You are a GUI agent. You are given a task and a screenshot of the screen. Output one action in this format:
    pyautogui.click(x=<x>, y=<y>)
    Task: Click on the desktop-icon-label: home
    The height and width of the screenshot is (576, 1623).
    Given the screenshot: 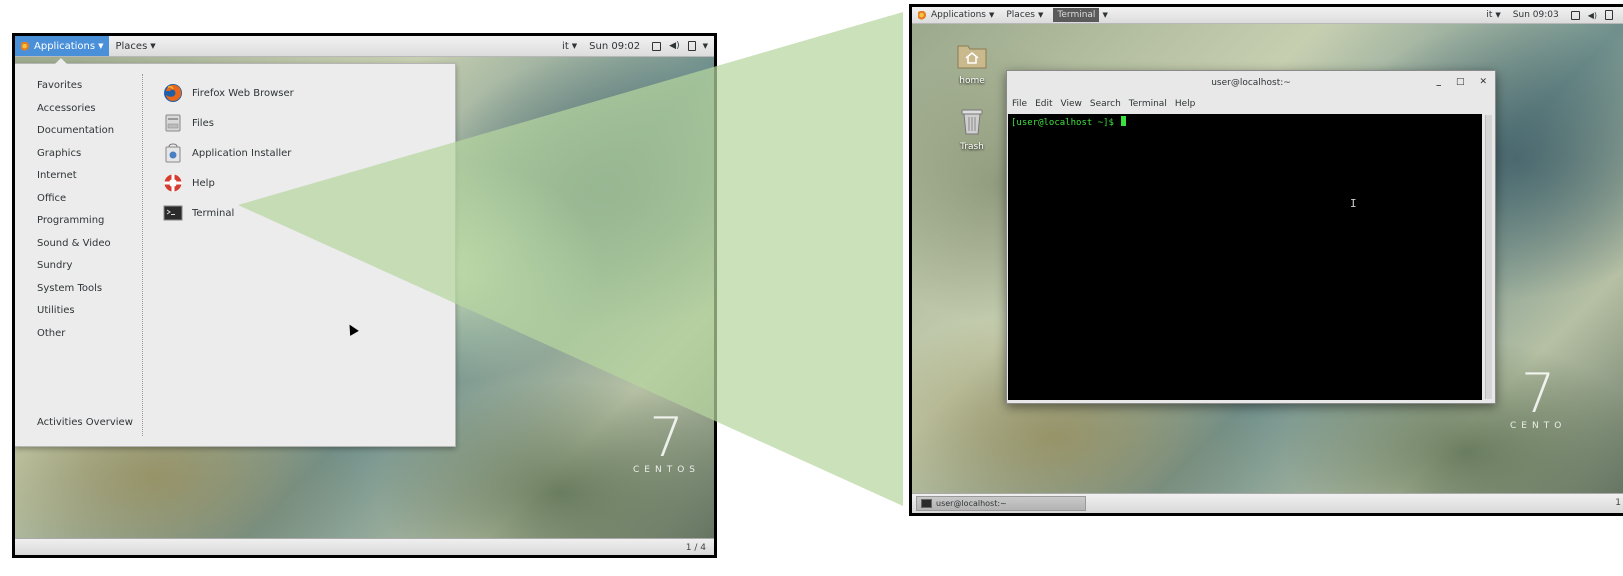 What is the action you would take?
    pyautogui.click(x=972, y=81)
    